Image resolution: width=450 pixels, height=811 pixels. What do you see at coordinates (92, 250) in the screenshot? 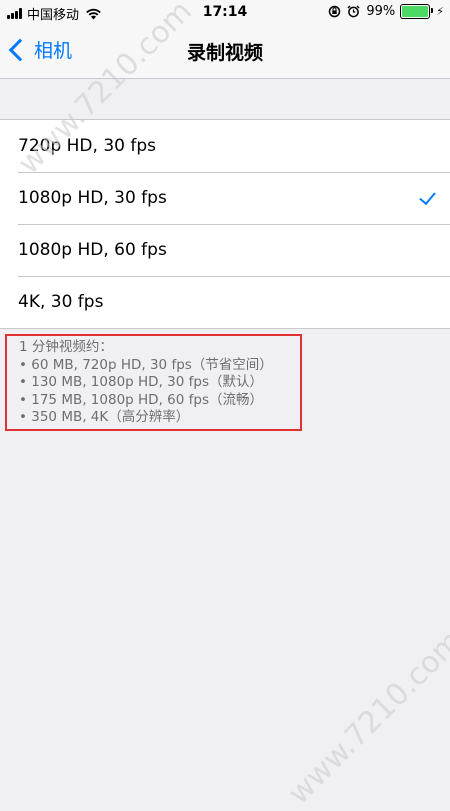
I see `option-label: 1080p HD, 60 fps` at bounding box center [92, 250].